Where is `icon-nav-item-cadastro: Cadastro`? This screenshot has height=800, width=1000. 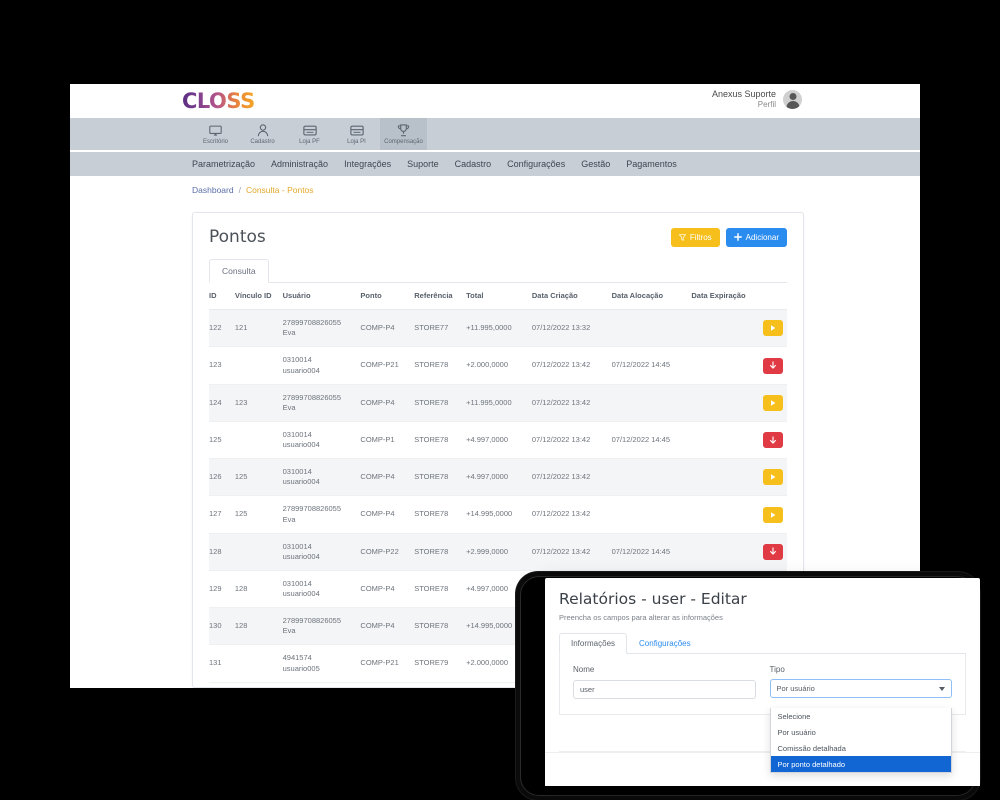
icon-nav-item-cadastro: Cadastro is located at coordinates (262, 134).